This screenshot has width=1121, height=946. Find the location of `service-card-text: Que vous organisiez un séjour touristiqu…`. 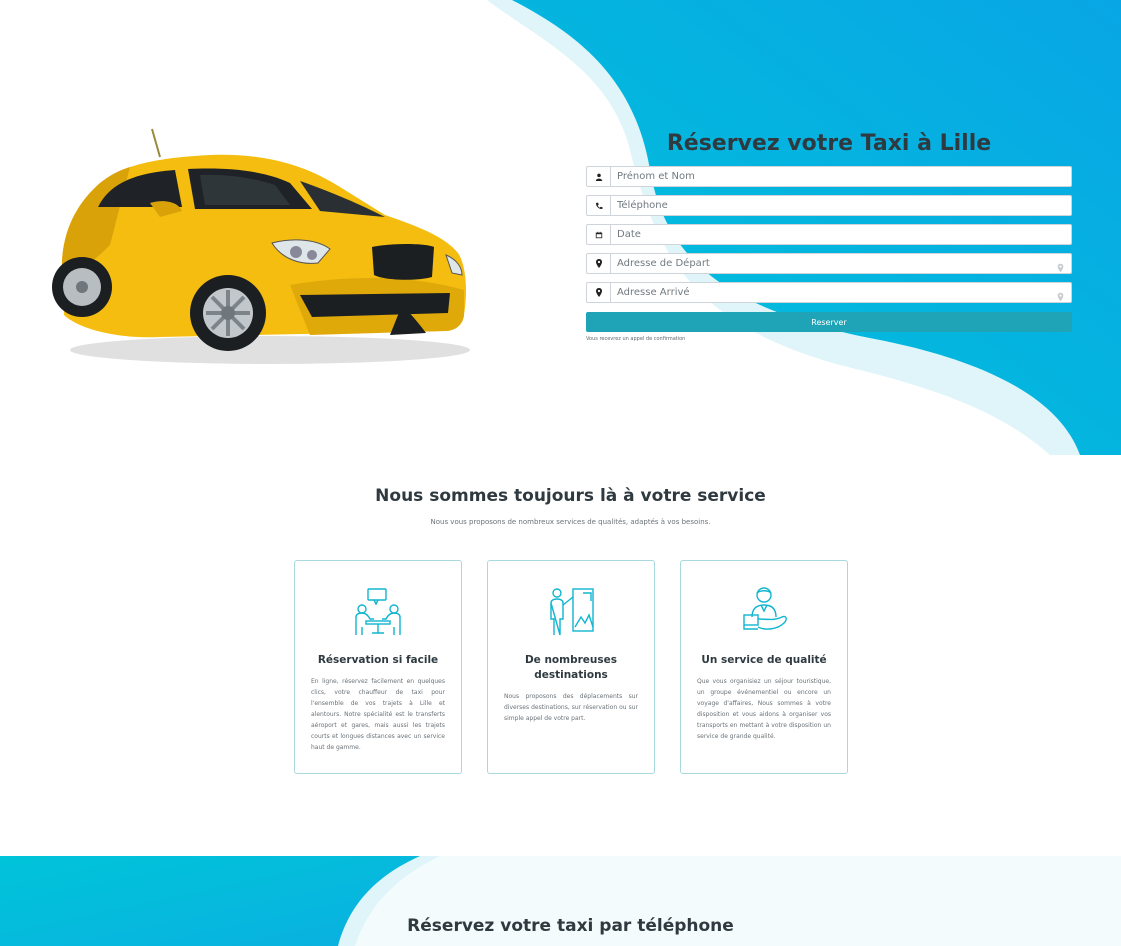

service-card-text: Que vous organisiez un séjour touristiqu… is located at coordinates (764, 709).